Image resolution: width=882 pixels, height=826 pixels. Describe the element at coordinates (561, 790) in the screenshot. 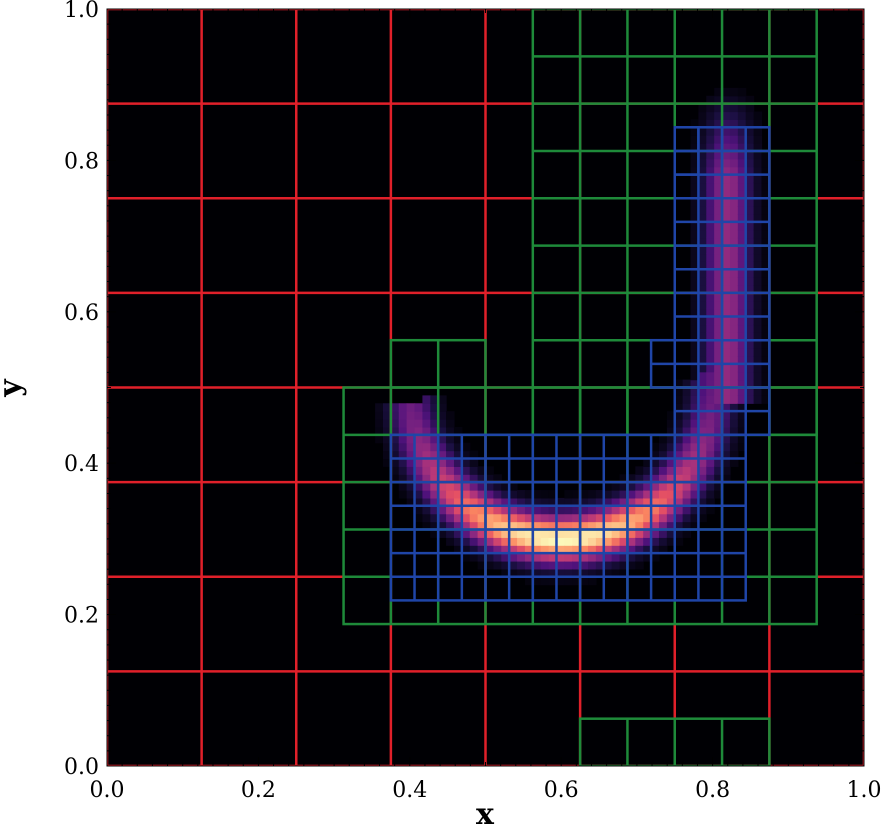

I see `x-tick-label: 0.6` at that location.